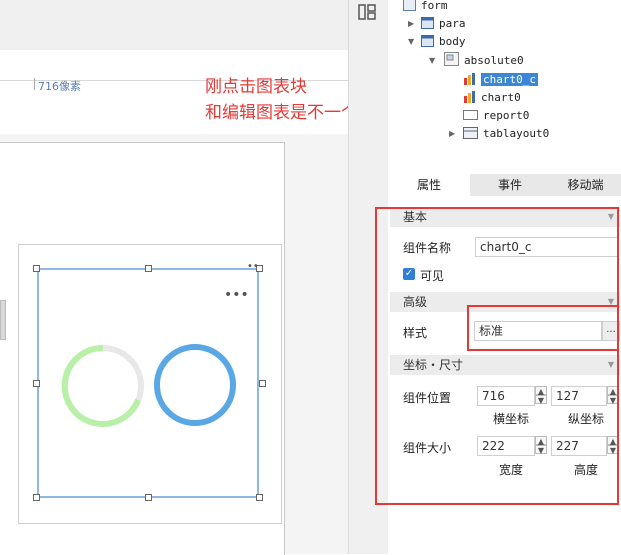 This screenshot has height=555, width=621. What do you see at coordinates (409, 5) in the screenshot?
I see `form-icon` at bounding box center [409, 5].